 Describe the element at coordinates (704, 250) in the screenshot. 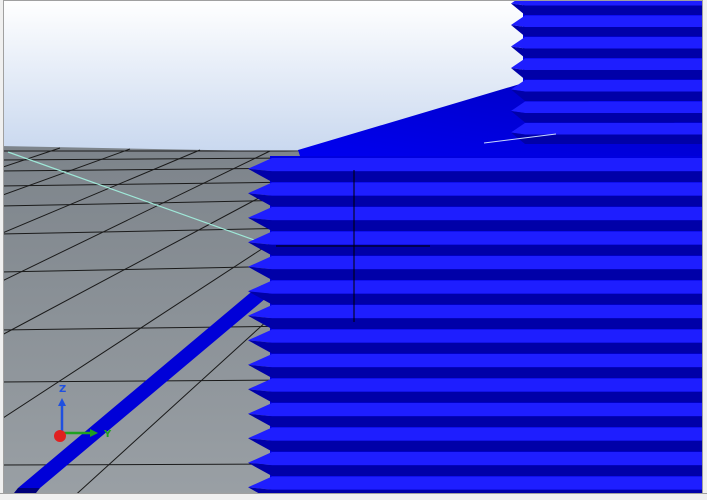

I see `viewport-frame-right` at that location.